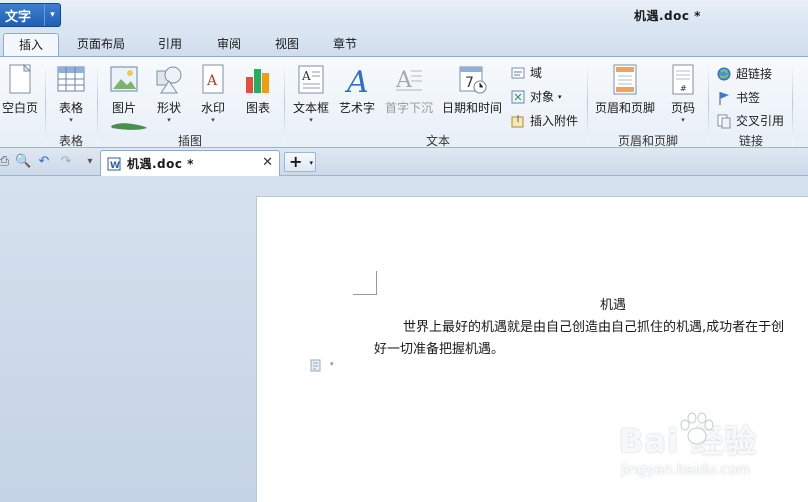 The height and width of the screenshot is (502, 808). What do you see at coordinates (518, 97) in the screenshot?
I see `object-icon` at bounding box center [518, 97].